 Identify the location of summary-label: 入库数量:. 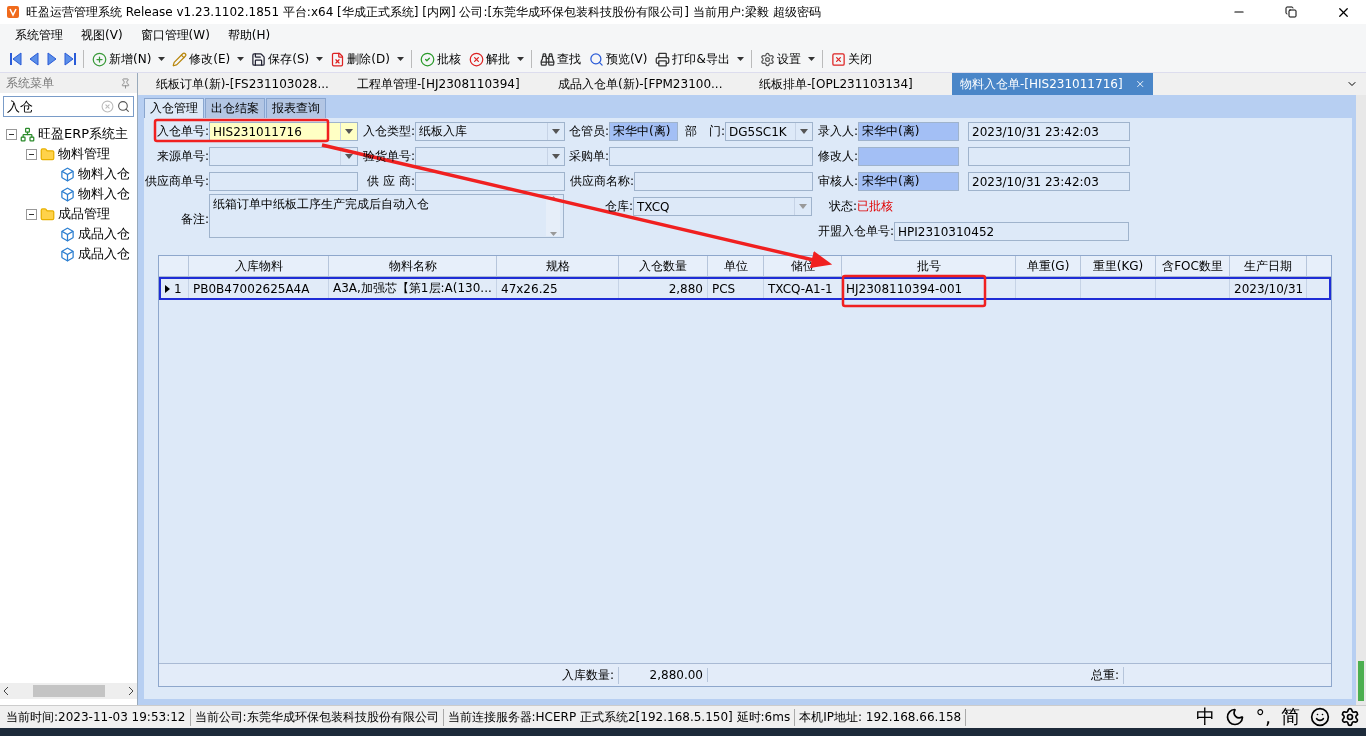
(389, 675).